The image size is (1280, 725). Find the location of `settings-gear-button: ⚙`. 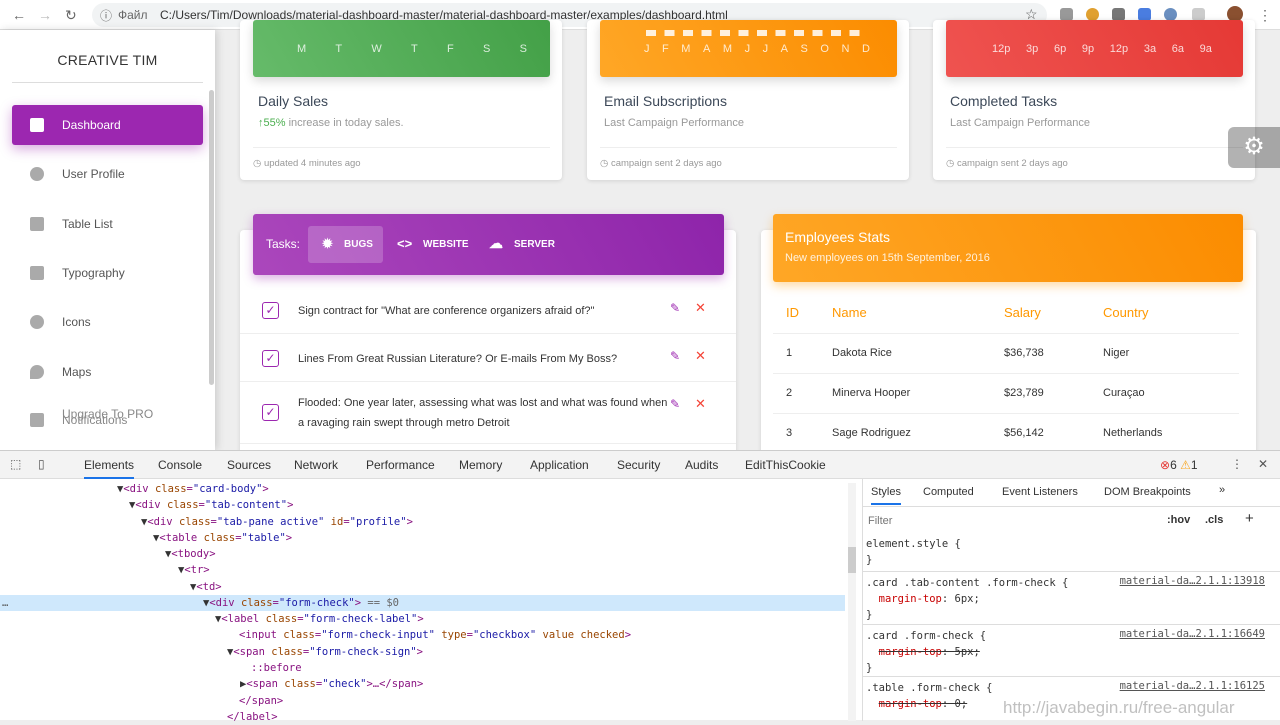

settings-gear-button: ⚙ is located at coordinates (1254, 147).